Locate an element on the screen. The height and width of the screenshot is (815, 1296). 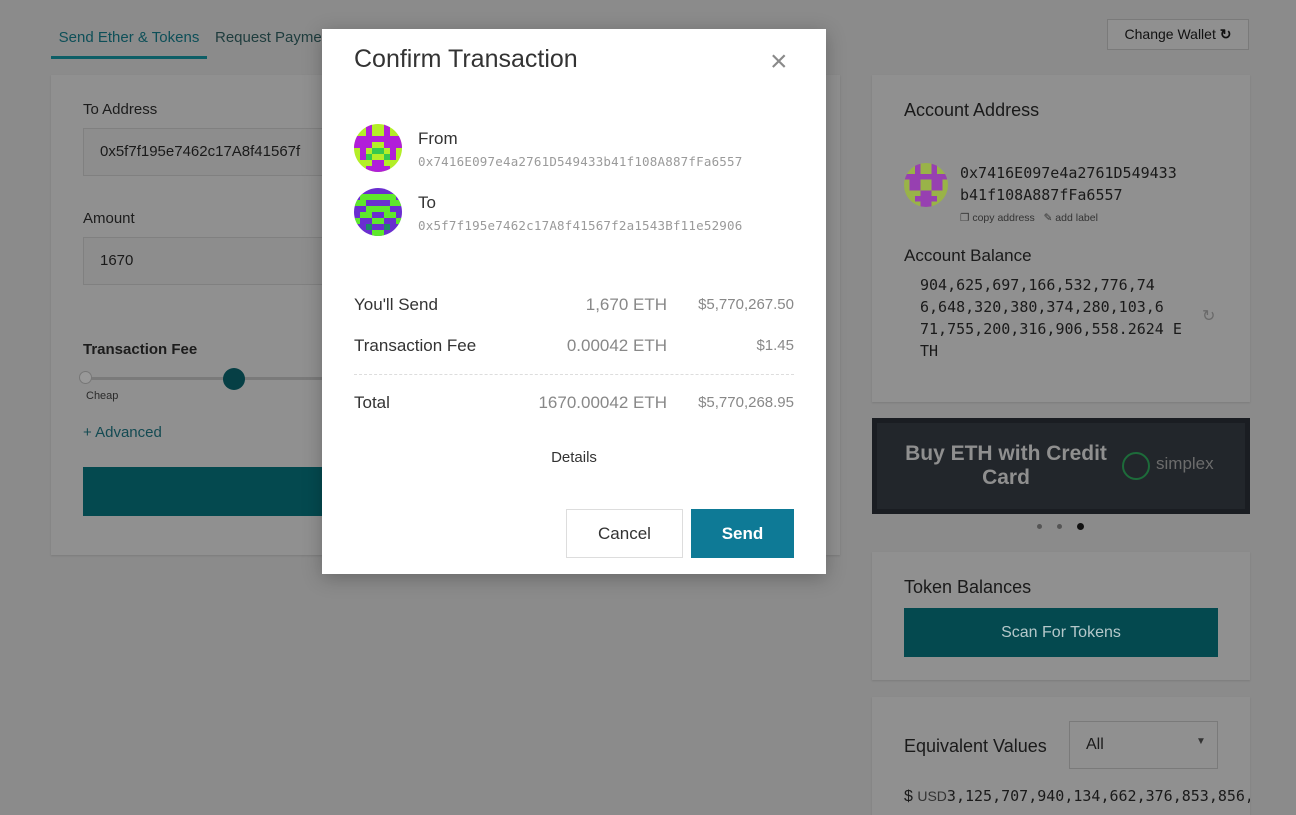
total-label: Total is located at coordinates (372, 402).